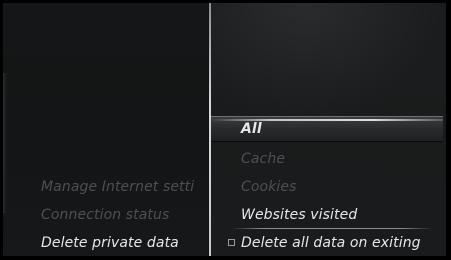 Image resolution: width=451 pixels, height=260 pixels. I want to click on menu-item-all: All, so click(251, 129).